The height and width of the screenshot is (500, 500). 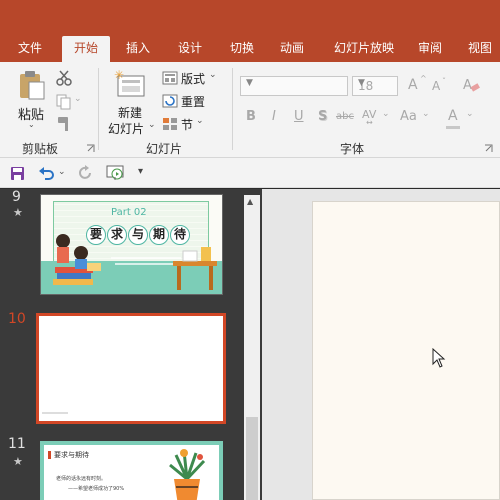 What do you see at coordinates (251, 116) in the screenshot?
I see `bold-button: B` at bounding box center [251, 116].